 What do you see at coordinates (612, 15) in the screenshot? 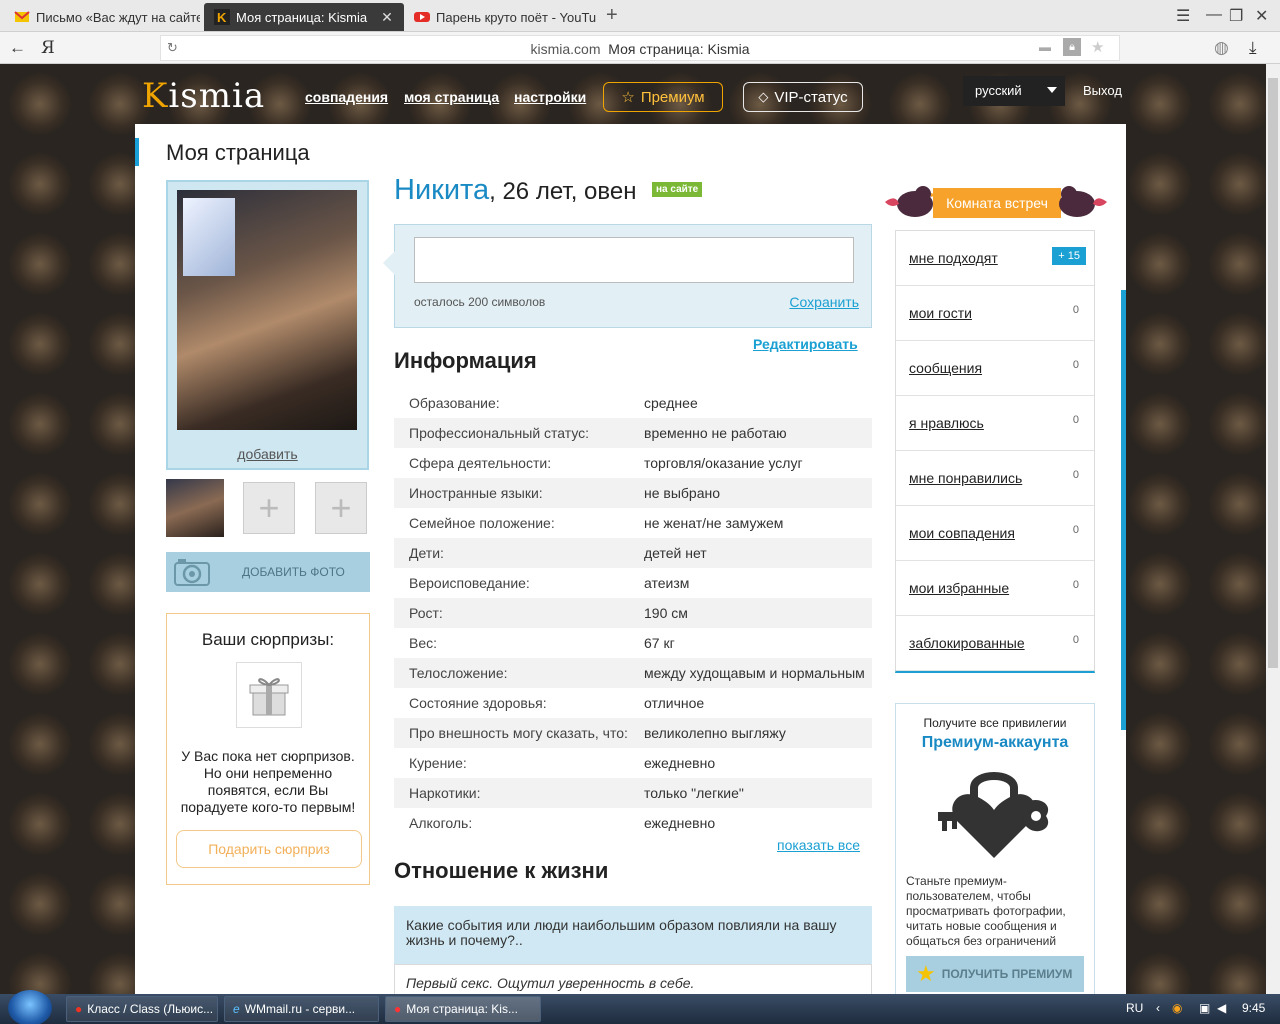
I see `new-tab-icon: +` at bounding box center [612, 15].